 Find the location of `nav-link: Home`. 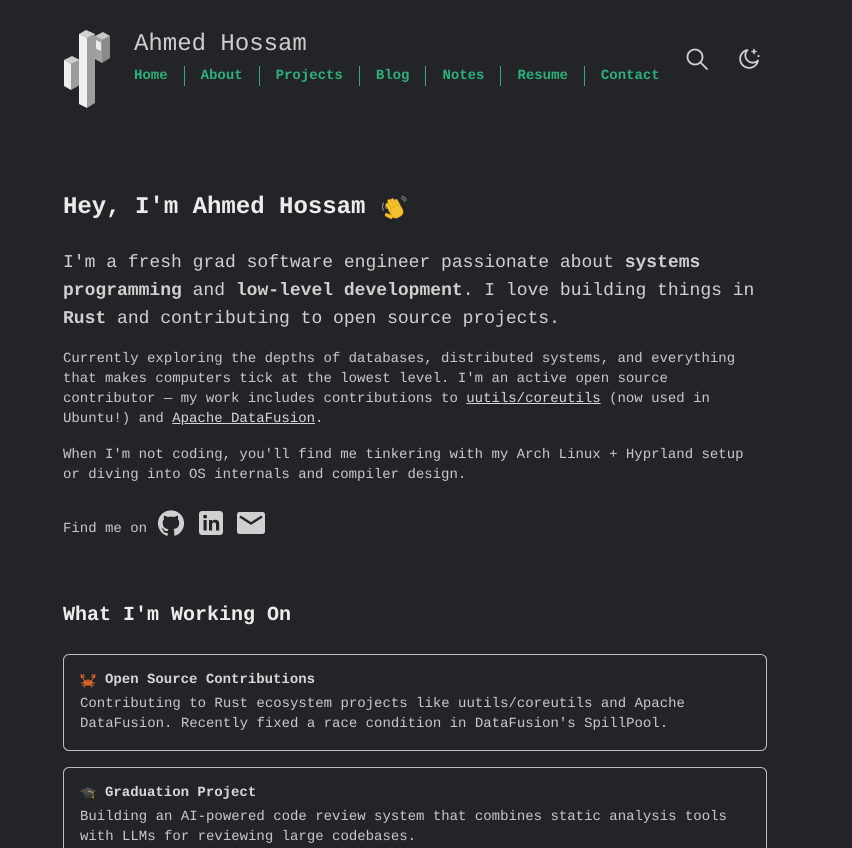

nav-link: Home is located at coordinates (151, 76).